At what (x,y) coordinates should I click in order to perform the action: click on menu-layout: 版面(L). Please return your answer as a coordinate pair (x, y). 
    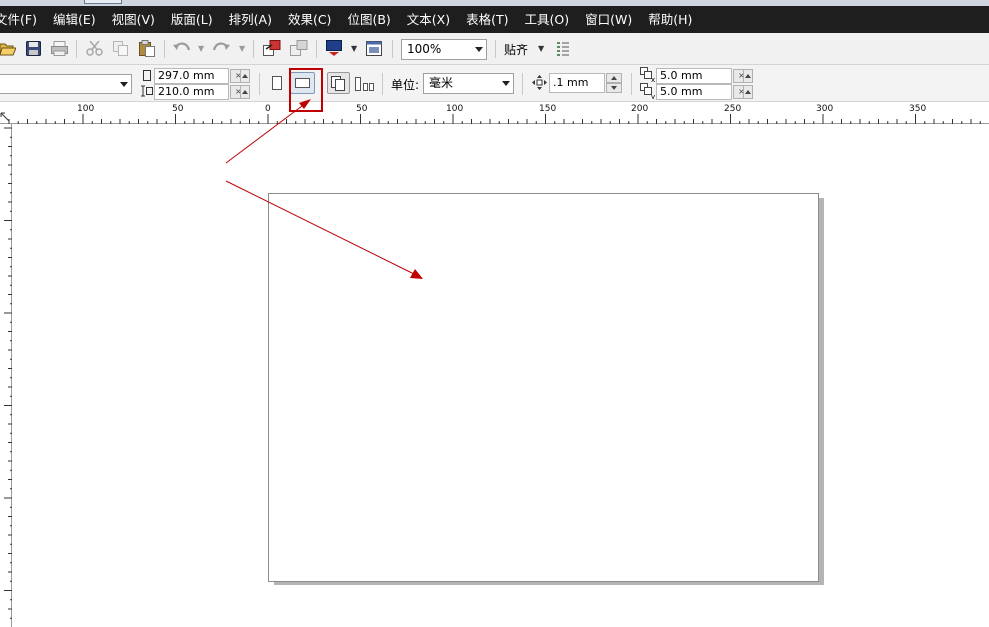
    Looking at the image, I should click on (192, 19).